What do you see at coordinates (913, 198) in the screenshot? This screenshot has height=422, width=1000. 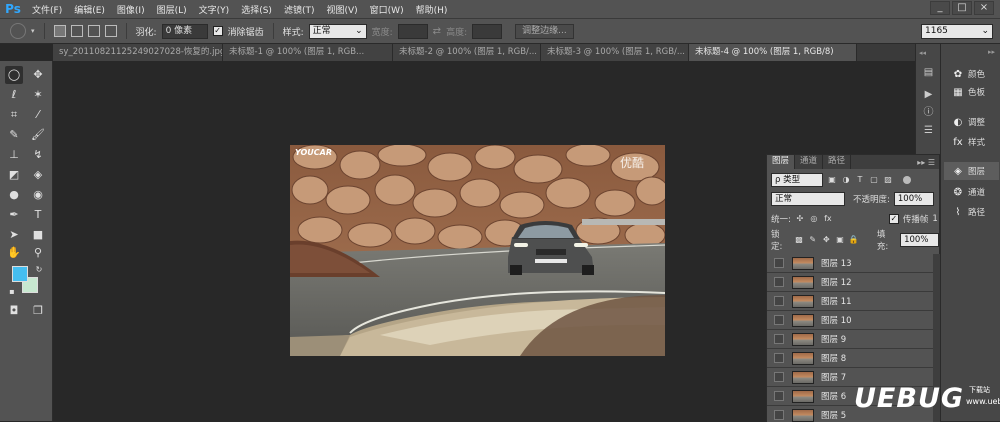 I see `opacity-input: 100%` at bounding box center [913, 198].